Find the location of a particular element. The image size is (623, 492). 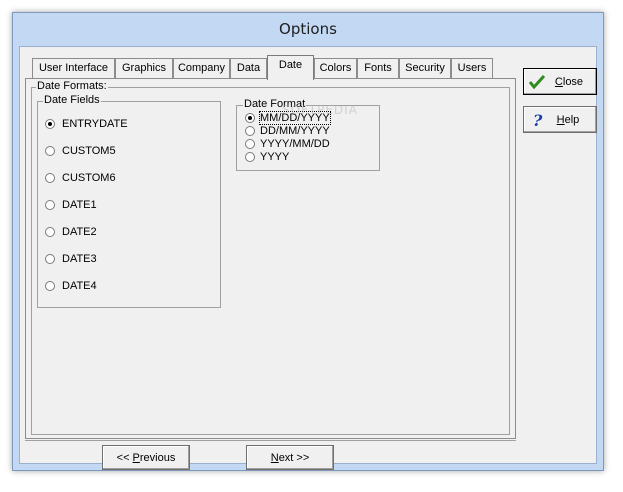

date-field-entrydate-radio: ENTRYDATE is located at coordinates (86, 124).